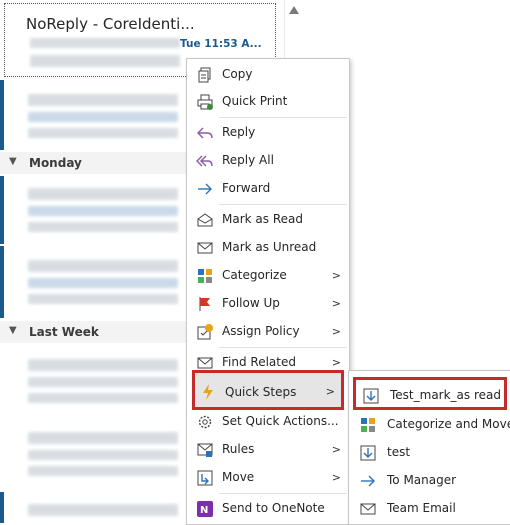 Image resolution: width=510 pixels, height=525 pixels. What do you see at coordinates (268, 478) in the screenshot?
I see `menu-item-move: Move >` at bounding box center [268, 478].